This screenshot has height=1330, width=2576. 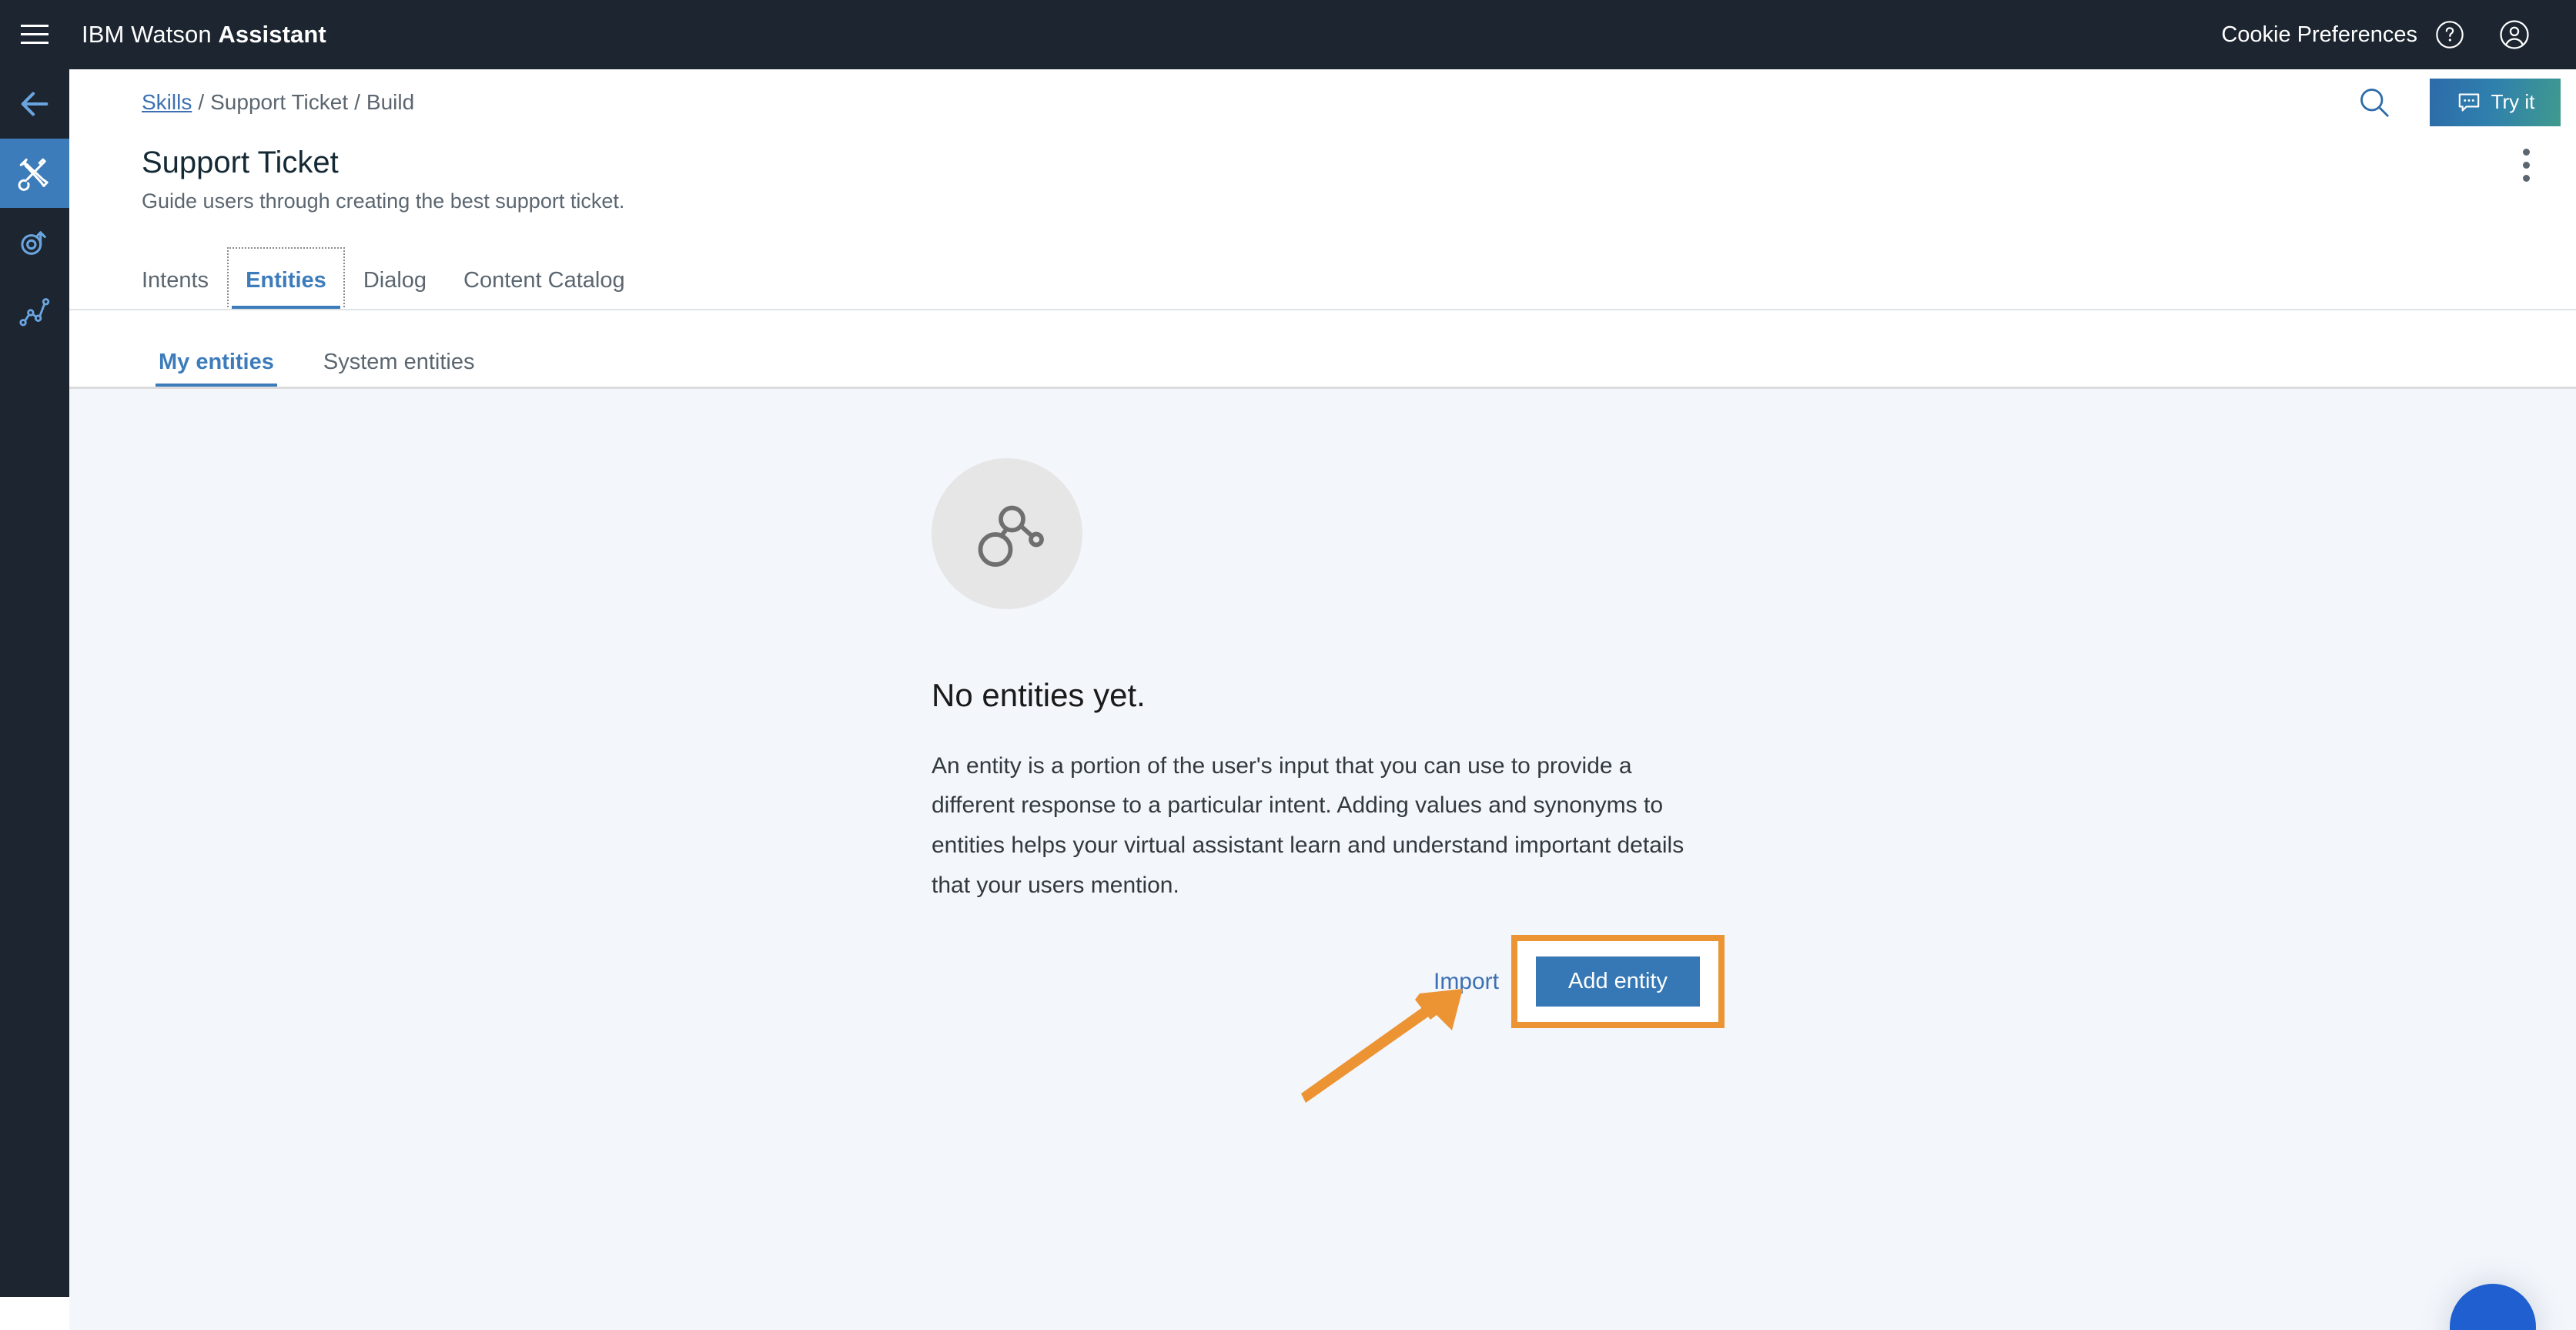 I want to click on entity-nodes-icon, so click(x=1011, y=537).